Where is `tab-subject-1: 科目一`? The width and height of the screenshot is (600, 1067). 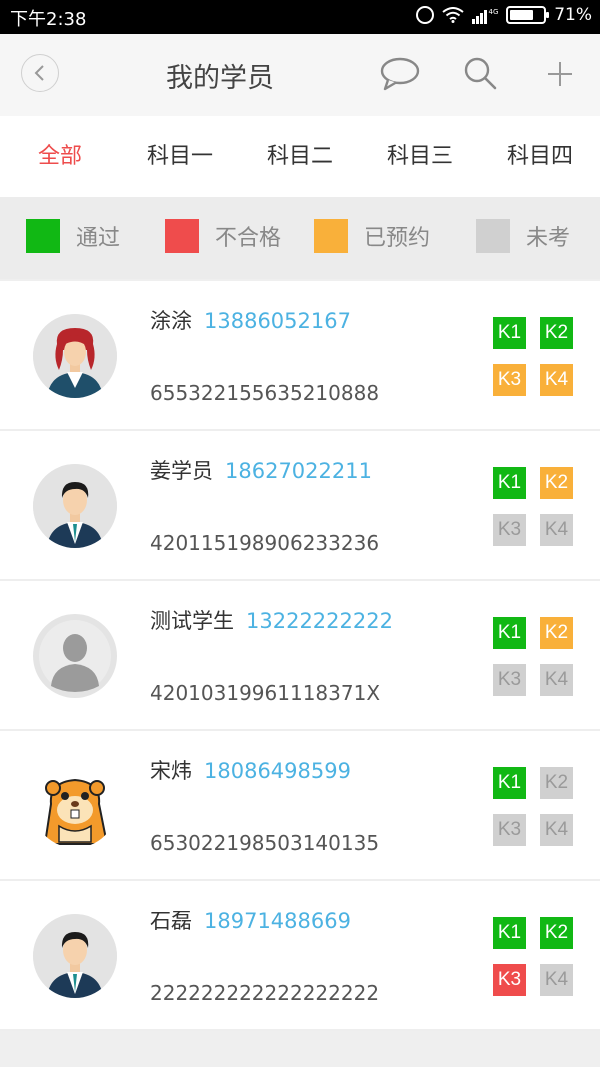
tab-subject-1: 科目一 is located at coordinates (180, 156).